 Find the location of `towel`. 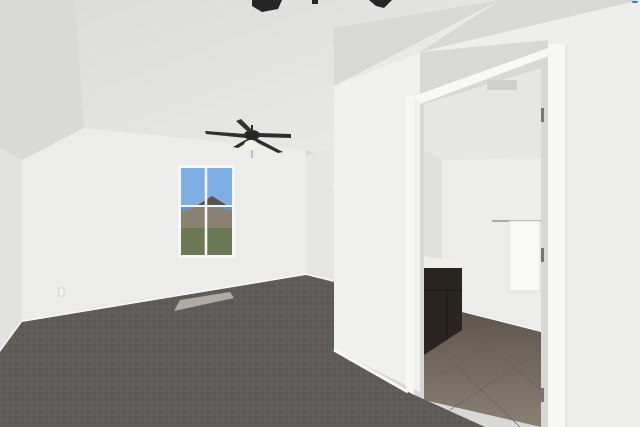

towel is located at coordinates (524, 256).